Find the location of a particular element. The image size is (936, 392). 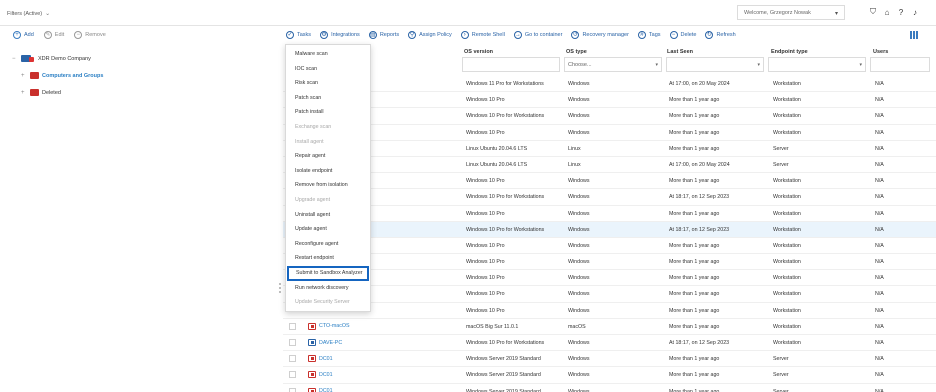

os-version-filter is located at coordinates (511, 64).